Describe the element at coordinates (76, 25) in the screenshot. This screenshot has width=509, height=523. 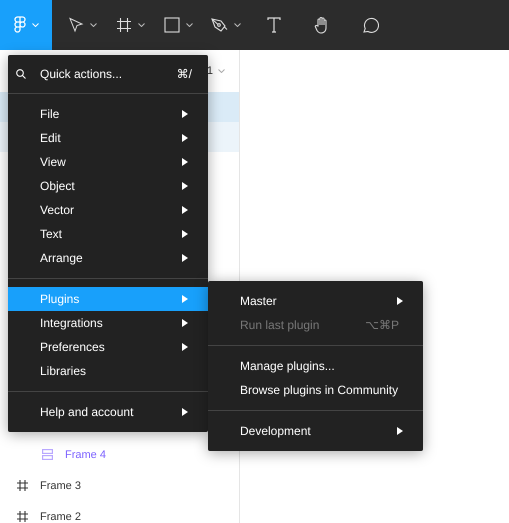
I see `cursor-icon` at that location.